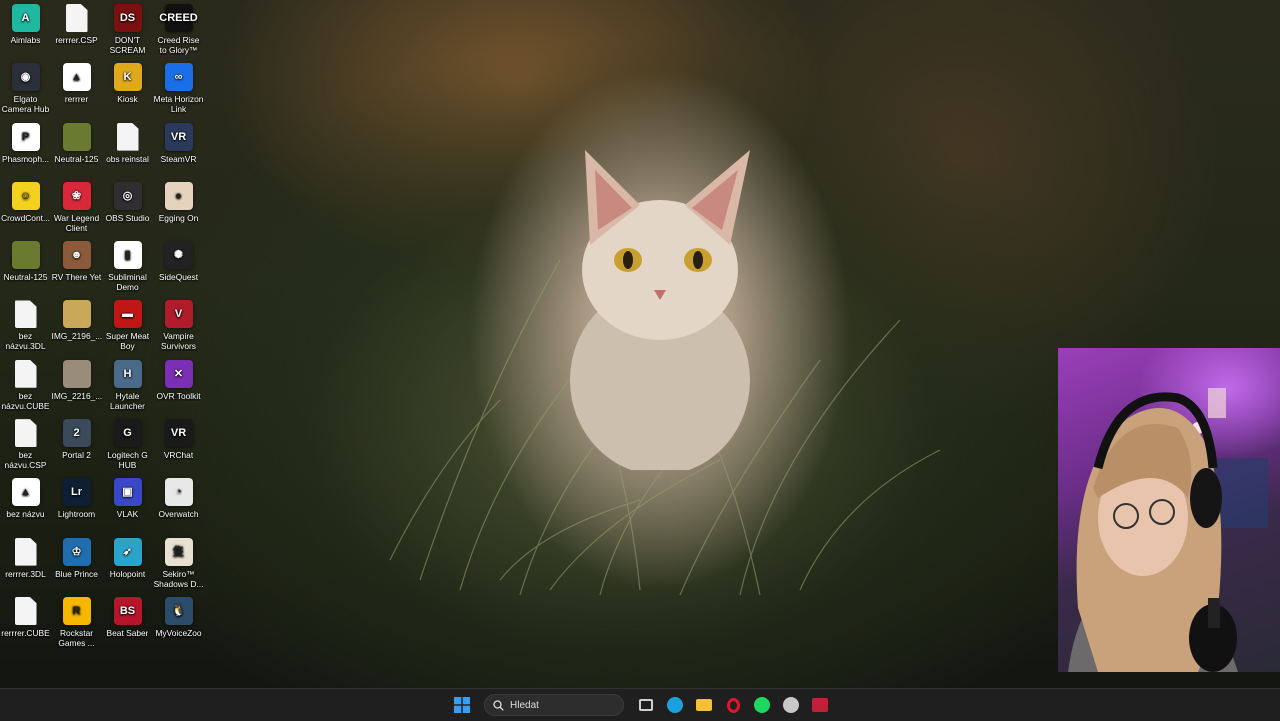  I want to click on desktop-icon: ◎ OBS Studio, so click(127, 211).